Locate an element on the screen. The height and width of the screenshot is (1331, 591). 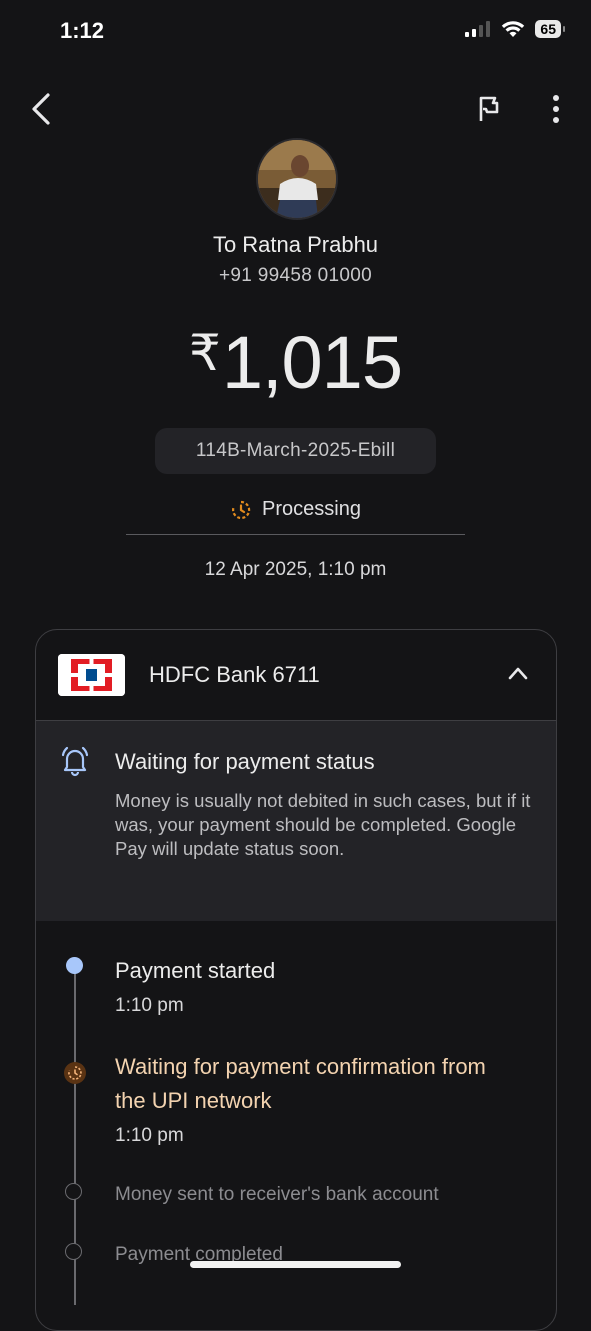
timeline-dot-confirmation is located at coordinates (75, 1073).